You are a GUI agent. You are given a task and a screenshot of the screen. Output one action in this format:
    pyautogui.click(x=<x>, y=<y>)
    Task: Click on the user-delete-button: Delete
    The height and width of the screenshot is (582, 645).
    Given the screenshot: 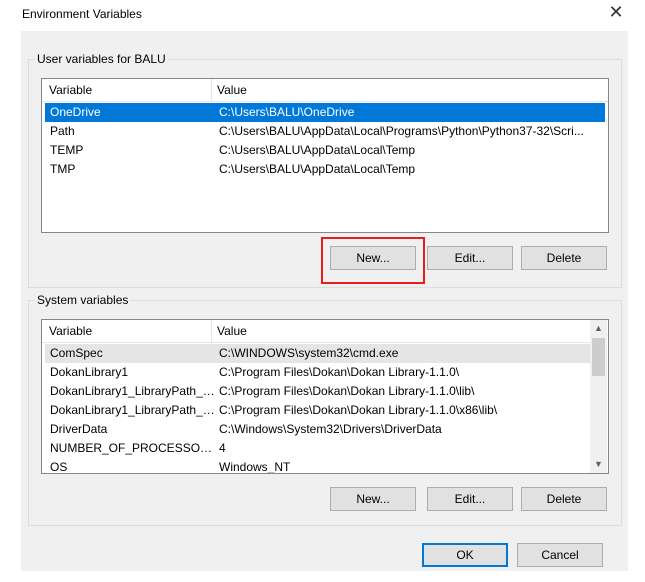 What is the action you would take?
    pyautogui.click(x=564, y=258)
    